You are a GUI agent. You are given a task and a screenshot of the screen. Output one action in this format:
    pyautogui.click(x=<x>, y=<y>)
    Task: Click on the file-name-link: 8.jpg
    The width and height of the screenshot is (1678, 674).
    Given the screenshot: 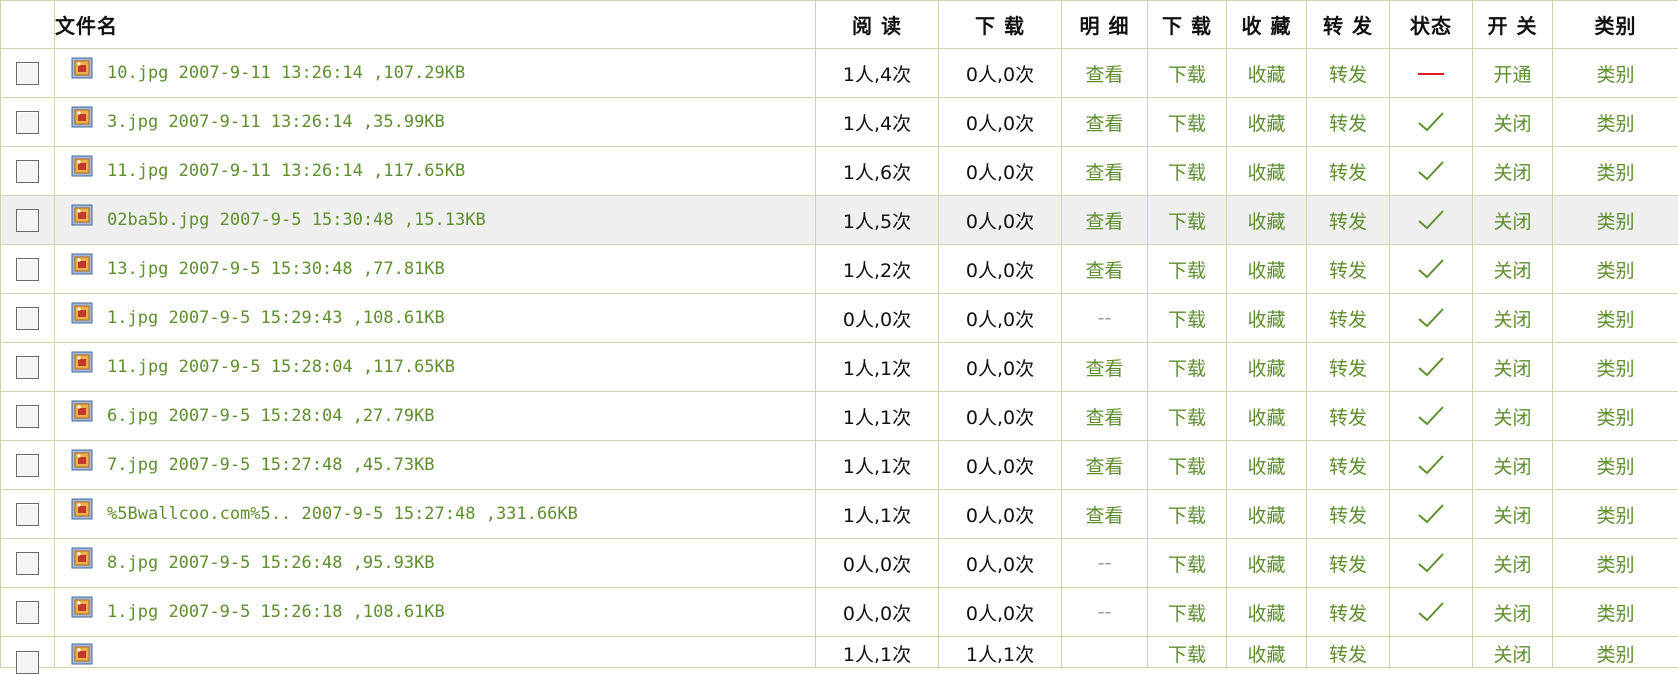 What is the action you would take?
    pyautogui.click(x=132, y=563)
    